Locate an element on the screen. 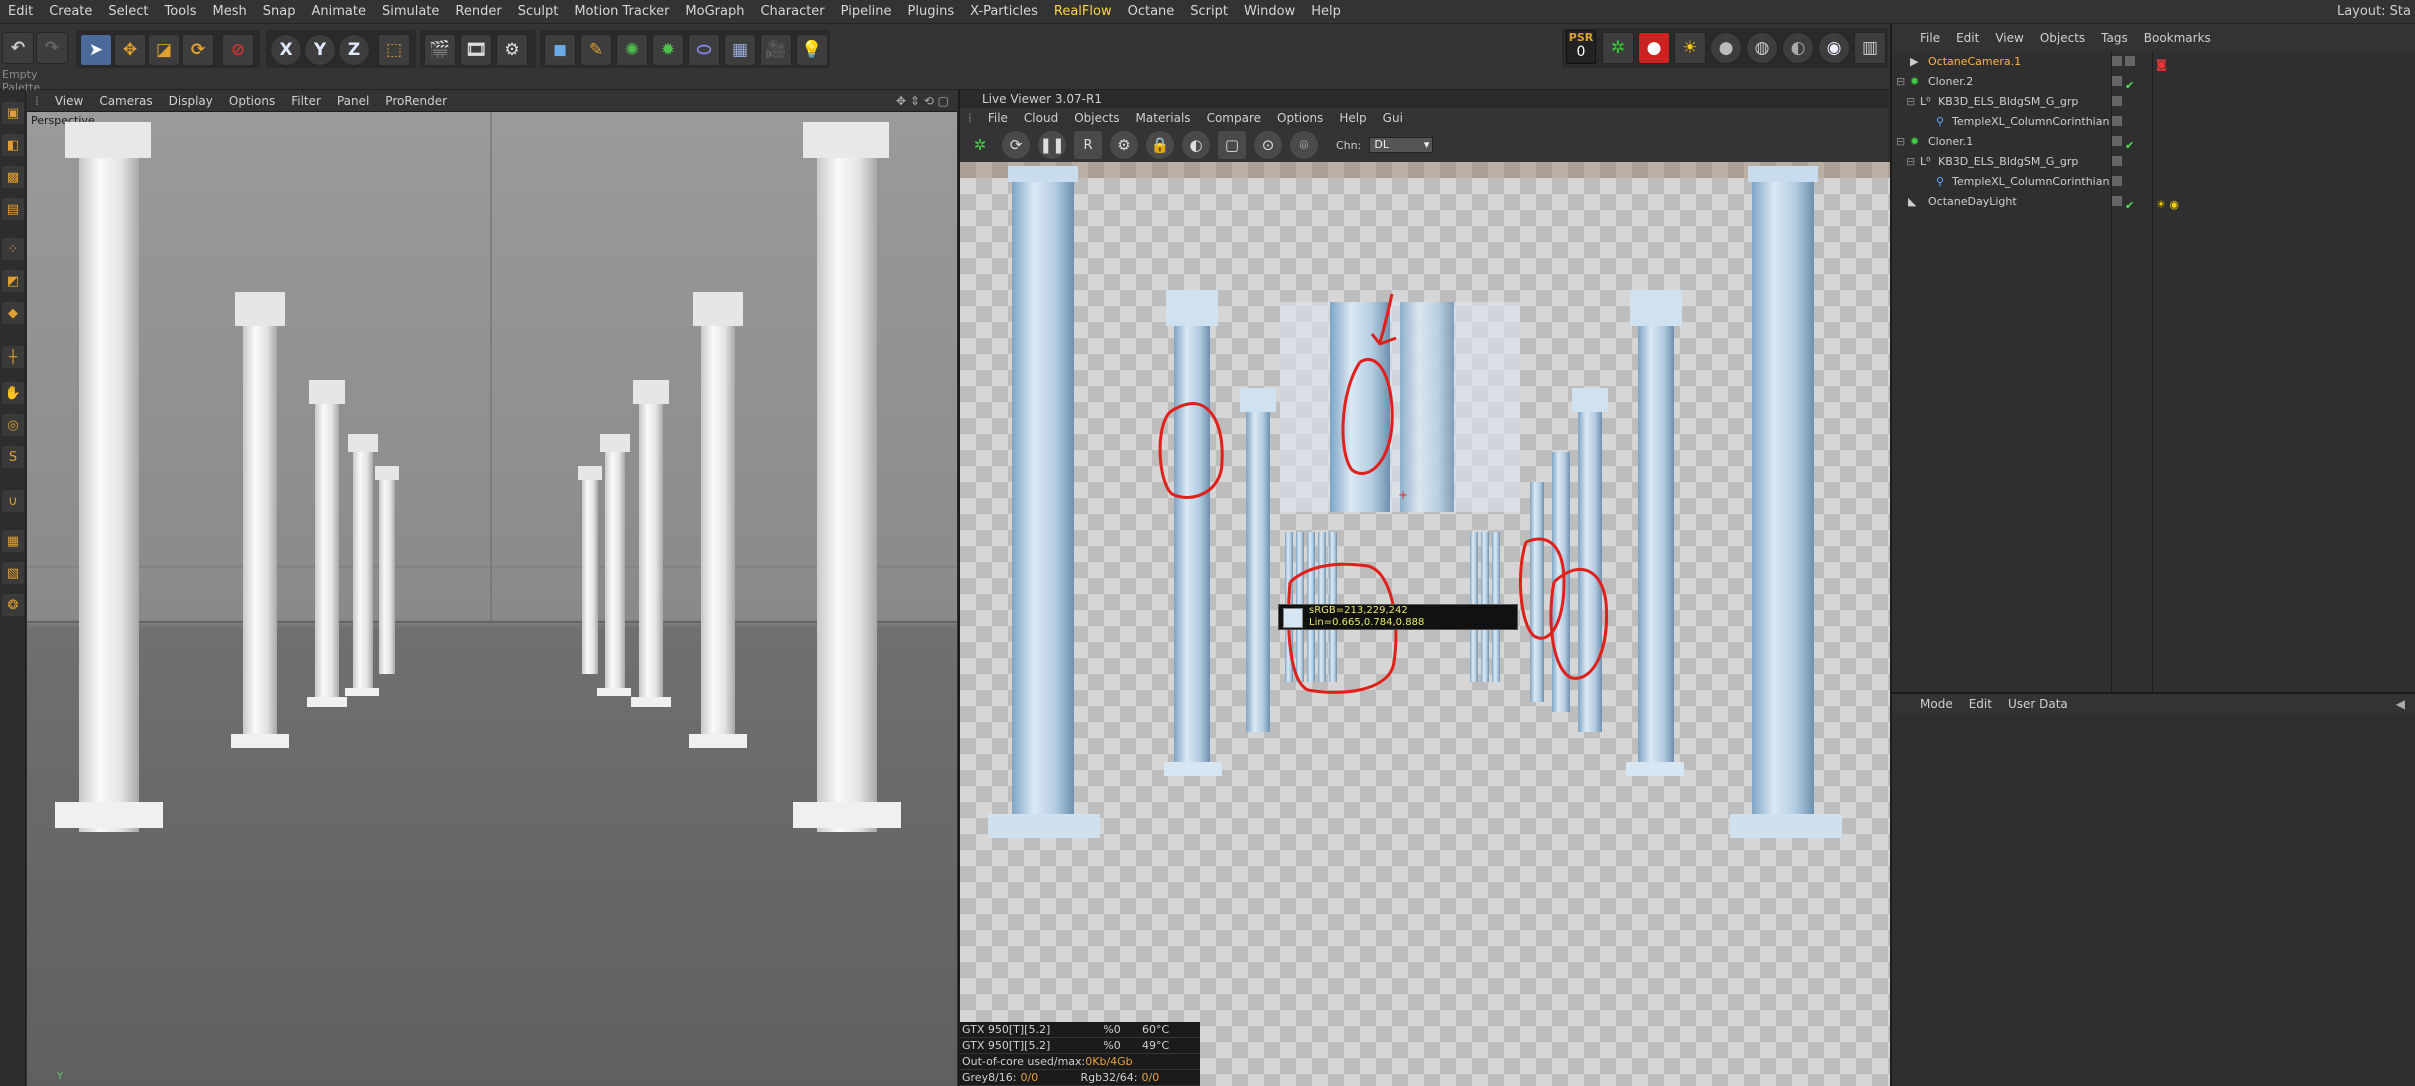  om-menu-objects: Objects is located at coordinates (2062, 38).